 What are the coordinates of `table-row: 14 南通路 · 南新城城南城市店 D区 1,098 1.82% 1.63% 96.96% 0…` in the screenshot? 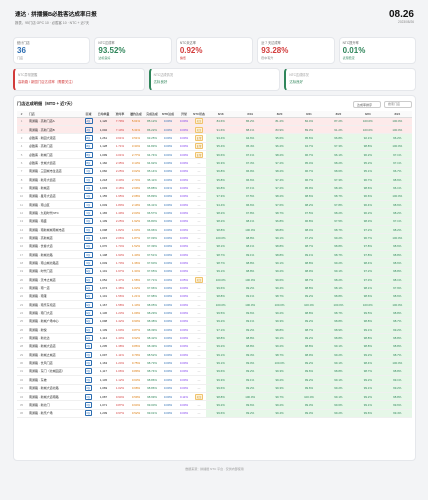 It's located at (214, 230).